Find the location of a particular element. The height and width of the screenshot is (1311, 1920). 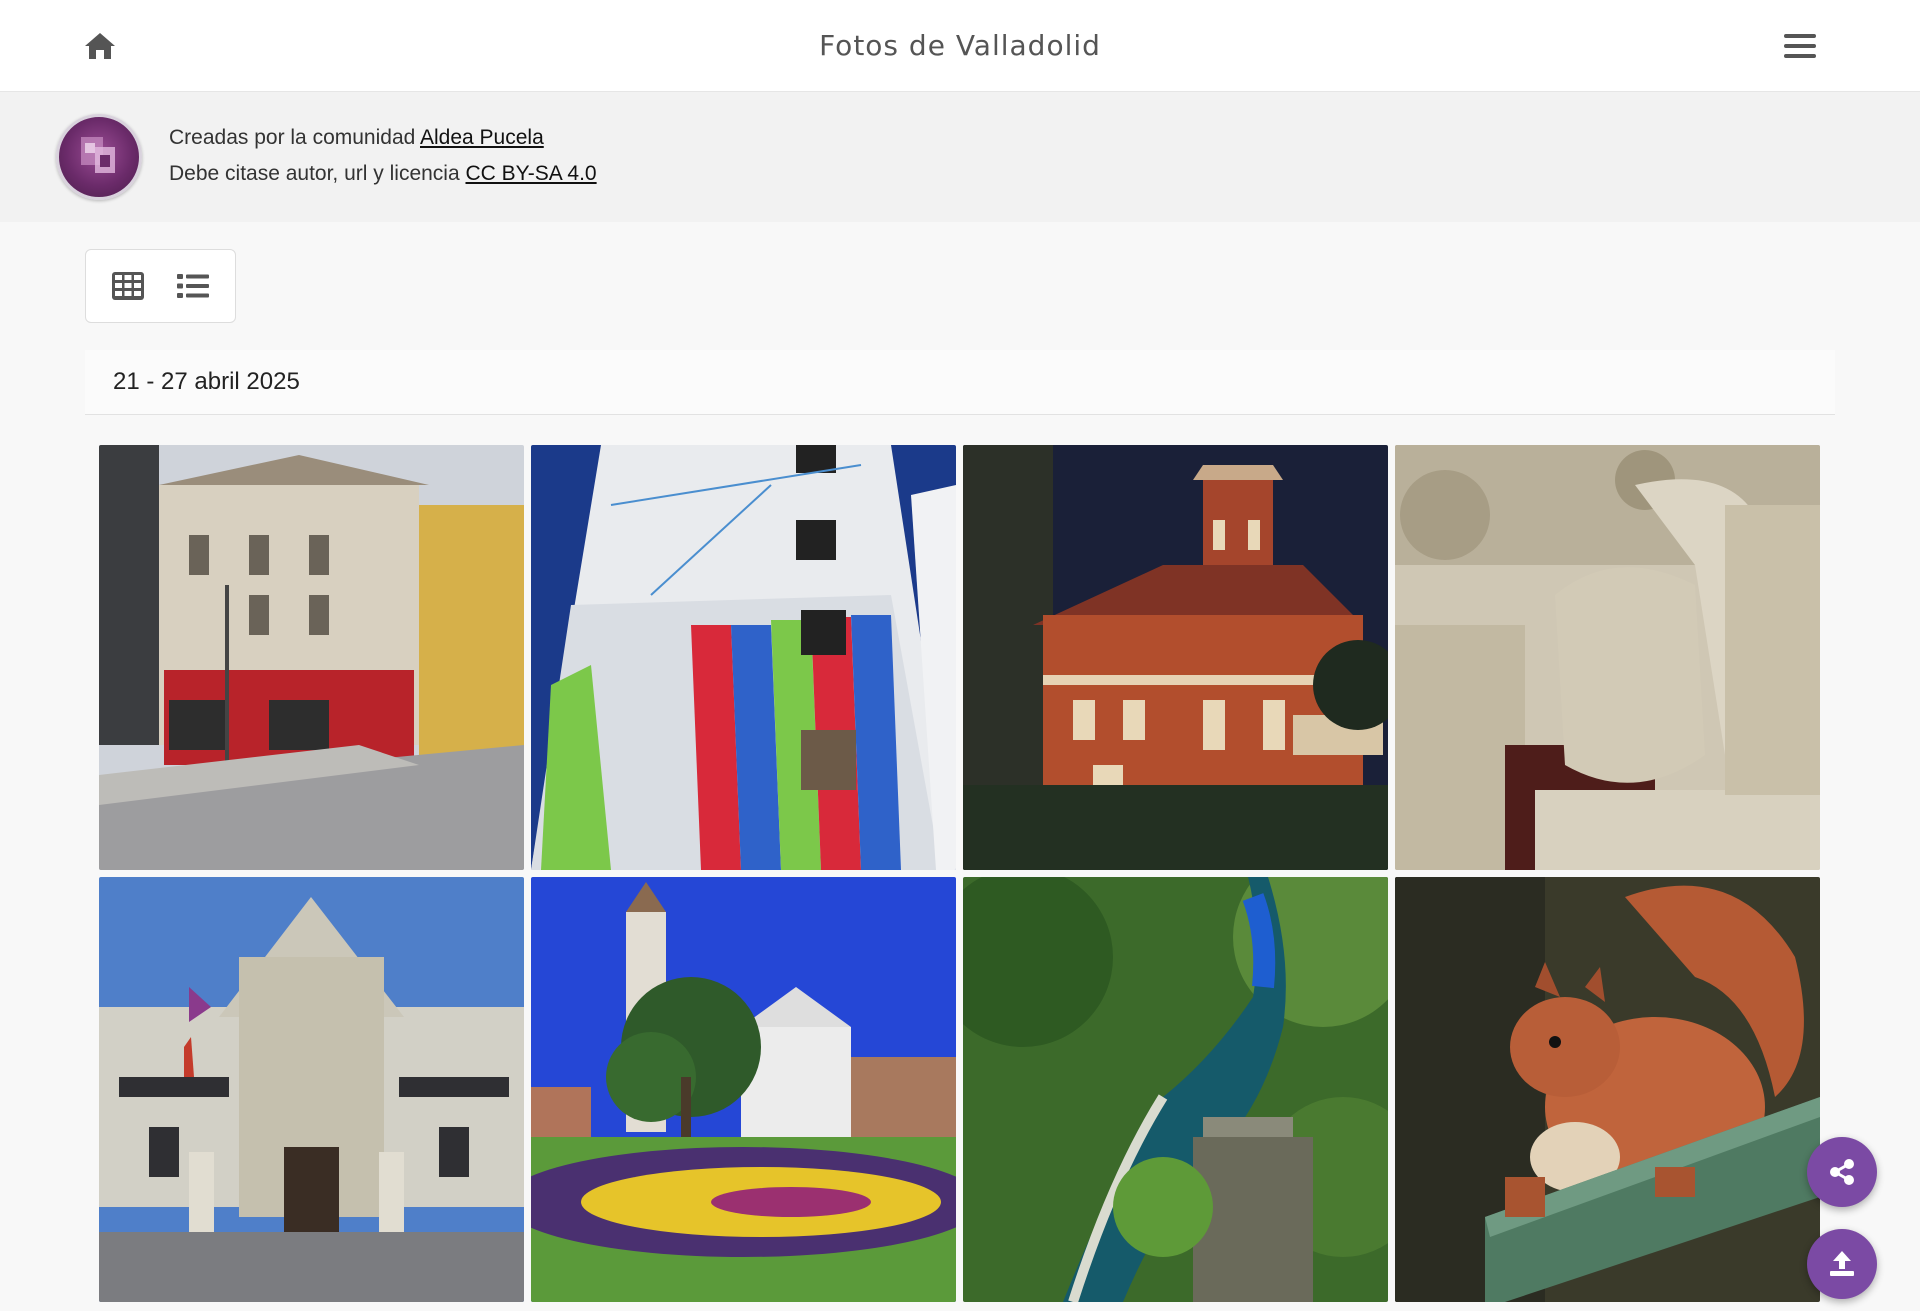

upload-icon is located at coordinates (1842, 1263).